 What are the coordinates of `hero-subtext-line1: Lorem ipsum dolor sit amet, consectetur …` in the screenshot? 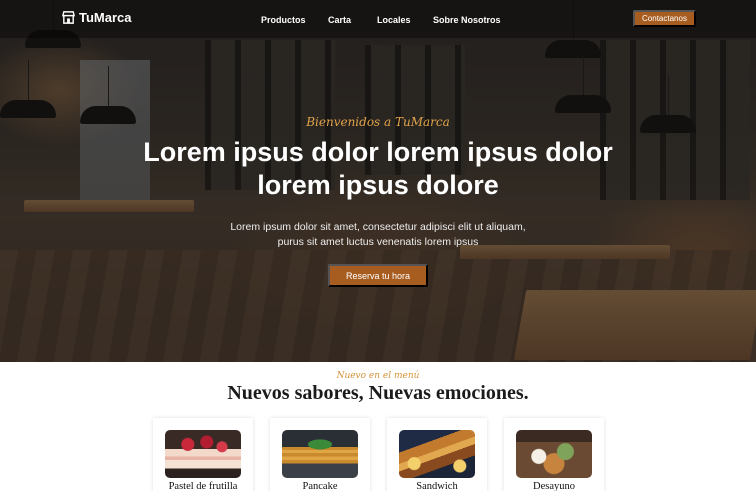 It's located at (378, 227).